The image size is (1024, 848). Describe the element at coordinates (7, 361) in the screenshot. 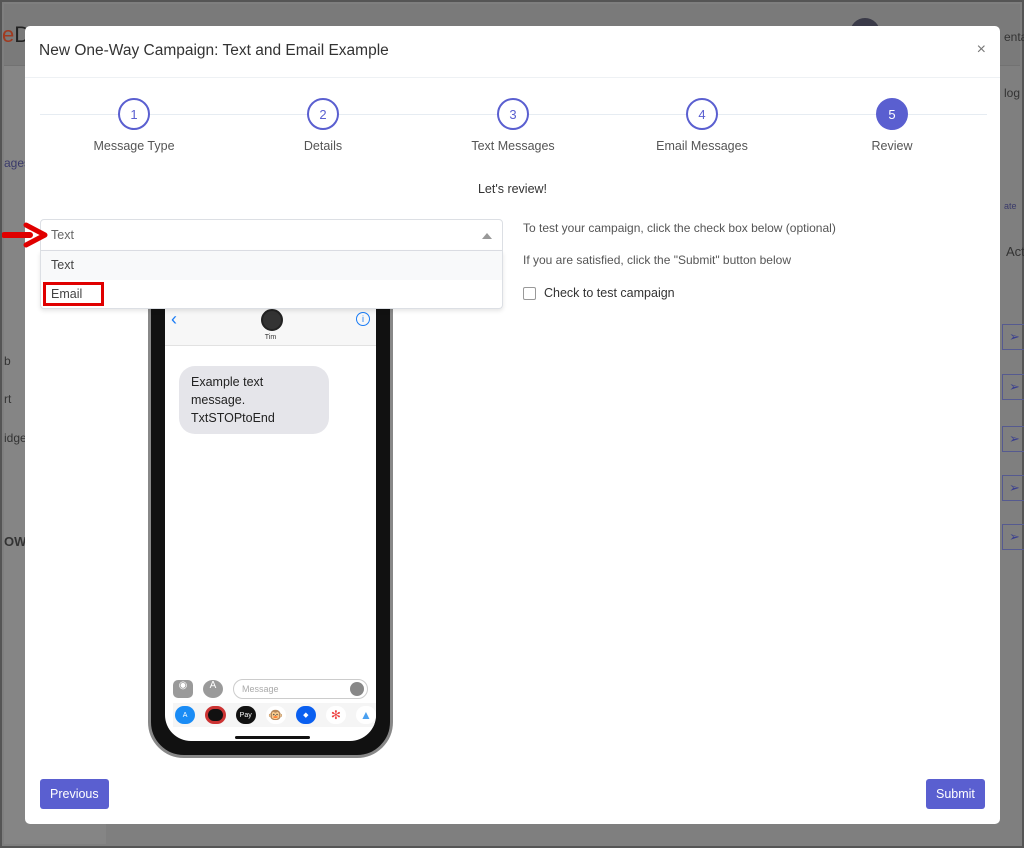

I see `sidebar-item: b` at that location.